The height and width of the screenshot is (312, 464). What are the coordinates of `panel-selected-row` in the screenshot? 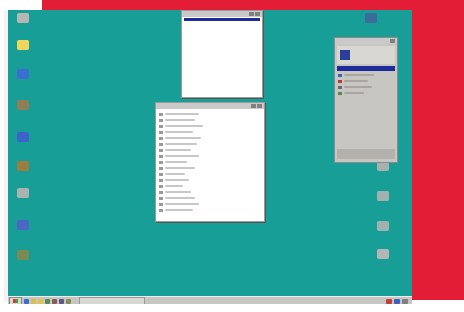 It's located at (366, 68).